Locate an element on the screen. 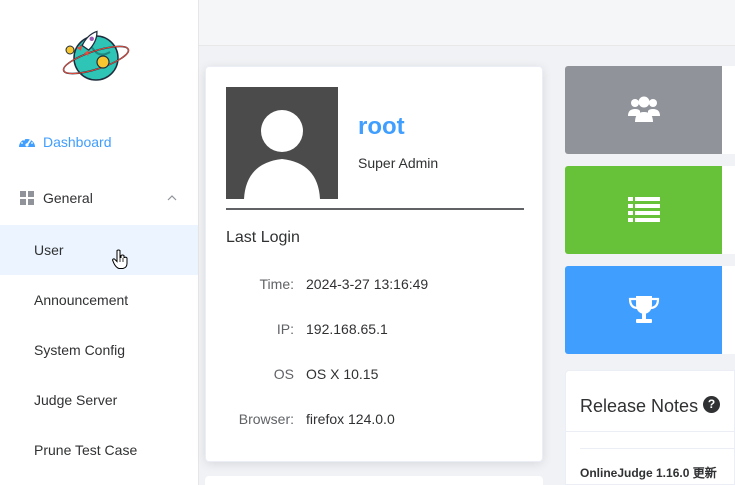 This screenshot has width=735, height=485. sidebar-item-announcement: Announcement is located at coordinates (99, 300).